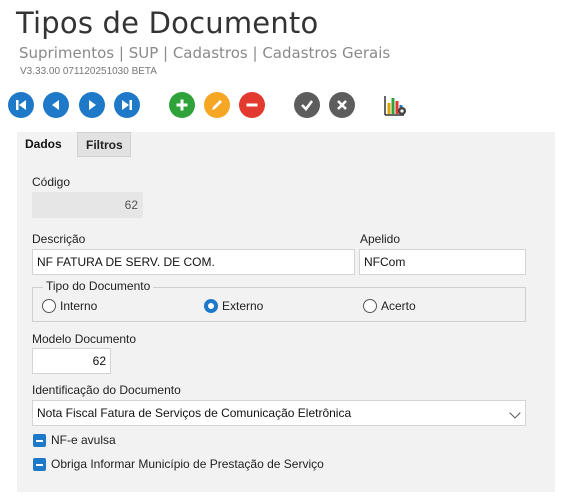 This screenshot has width=571, height=502. Describe the element at coordinates (285, 105) in the screenshot. I see `toolbar` at that location.